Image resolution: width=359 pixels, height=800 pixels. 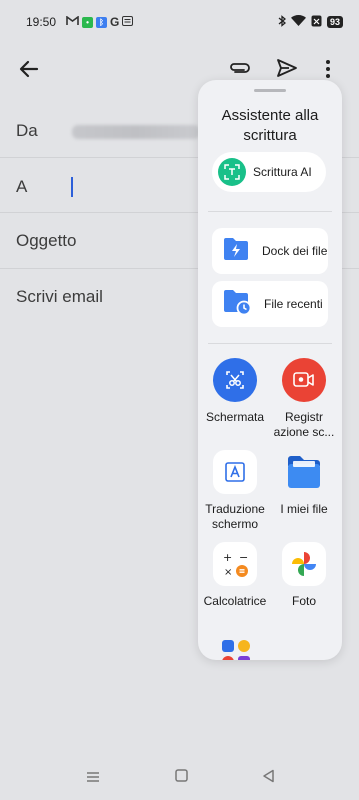 I want to click on app-photos: Foto, so click(x=304, y=575).